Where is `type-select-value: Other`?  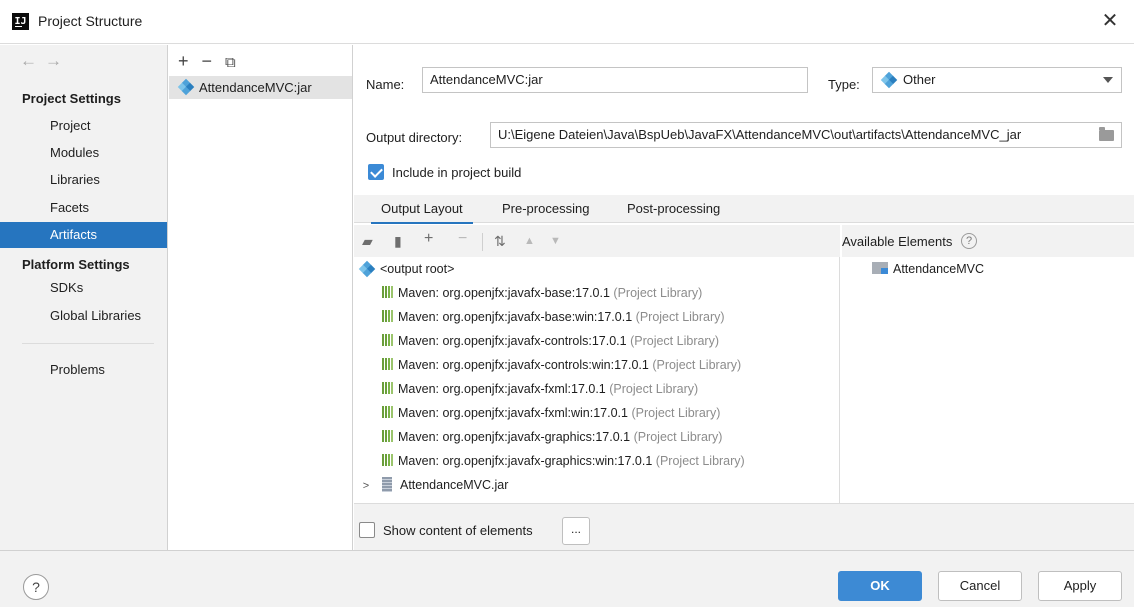 type-select-value: Other is located at coordinates (919, 79).